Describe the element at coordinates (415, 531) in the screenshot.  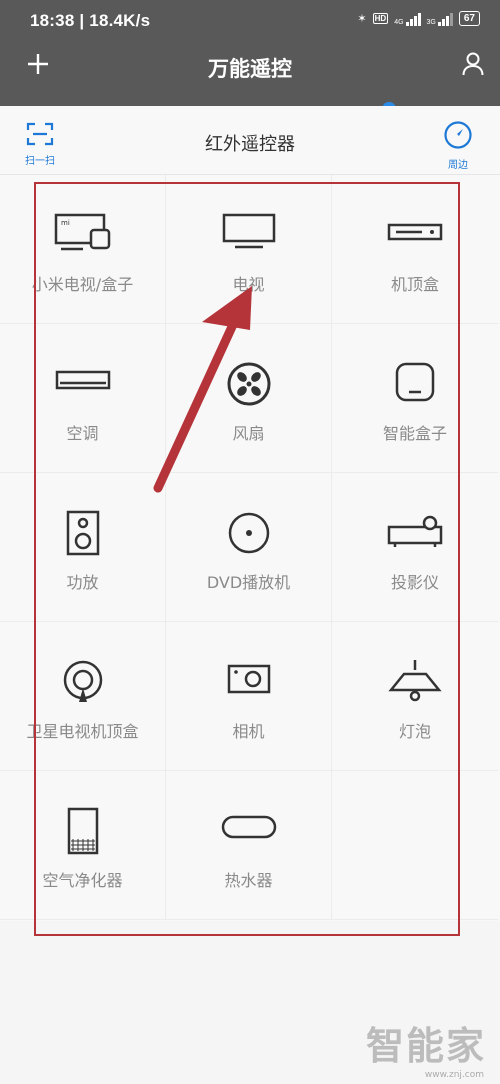
I see `projector-icon` at that location.